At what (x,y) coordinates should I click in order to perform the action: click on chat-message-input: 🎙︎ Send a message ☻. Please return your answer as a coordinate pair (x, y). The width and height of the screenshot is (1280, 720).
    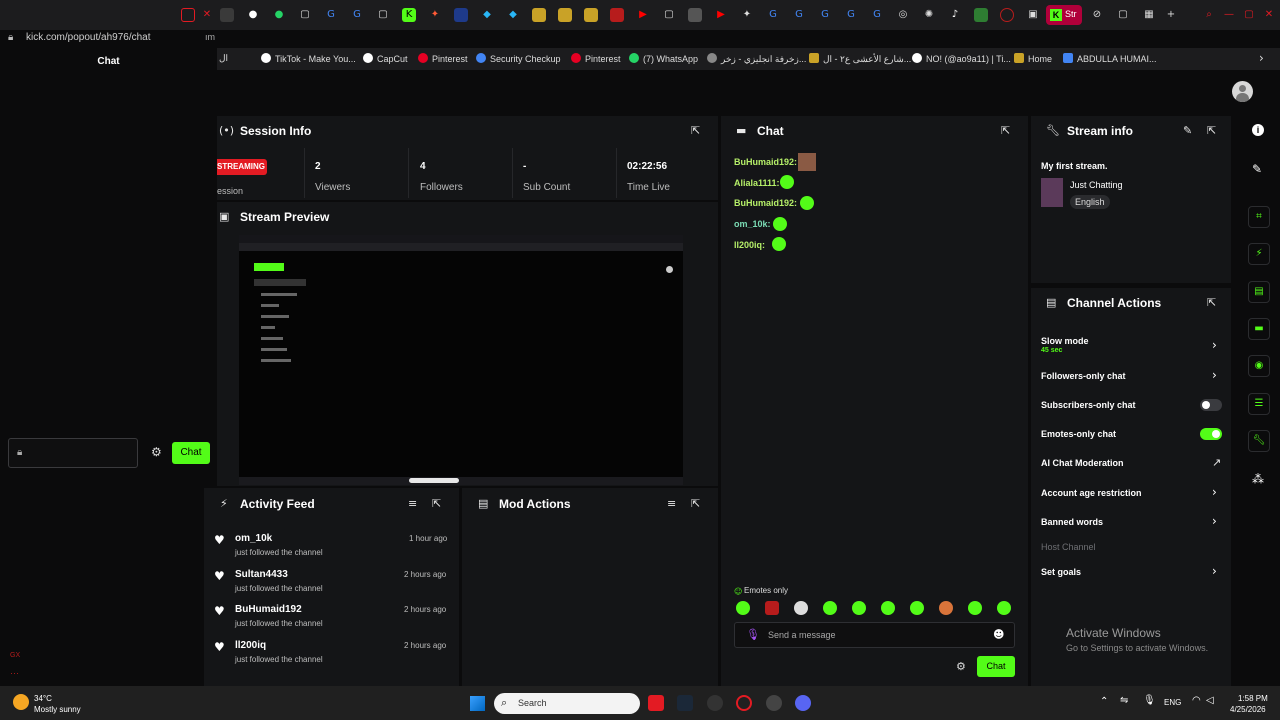
    Looking at the image, I should click on (874, 635).